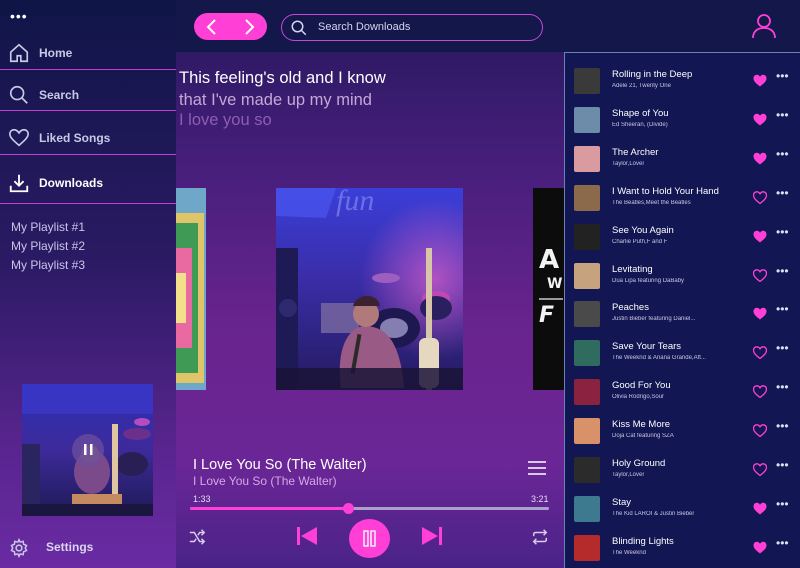 The height and width of the screenshot is (568, 800). What do you see at coordinates (369, 289) in the screenshot?
I see `current-album-cover: fun` at bounding box center [369, 289].